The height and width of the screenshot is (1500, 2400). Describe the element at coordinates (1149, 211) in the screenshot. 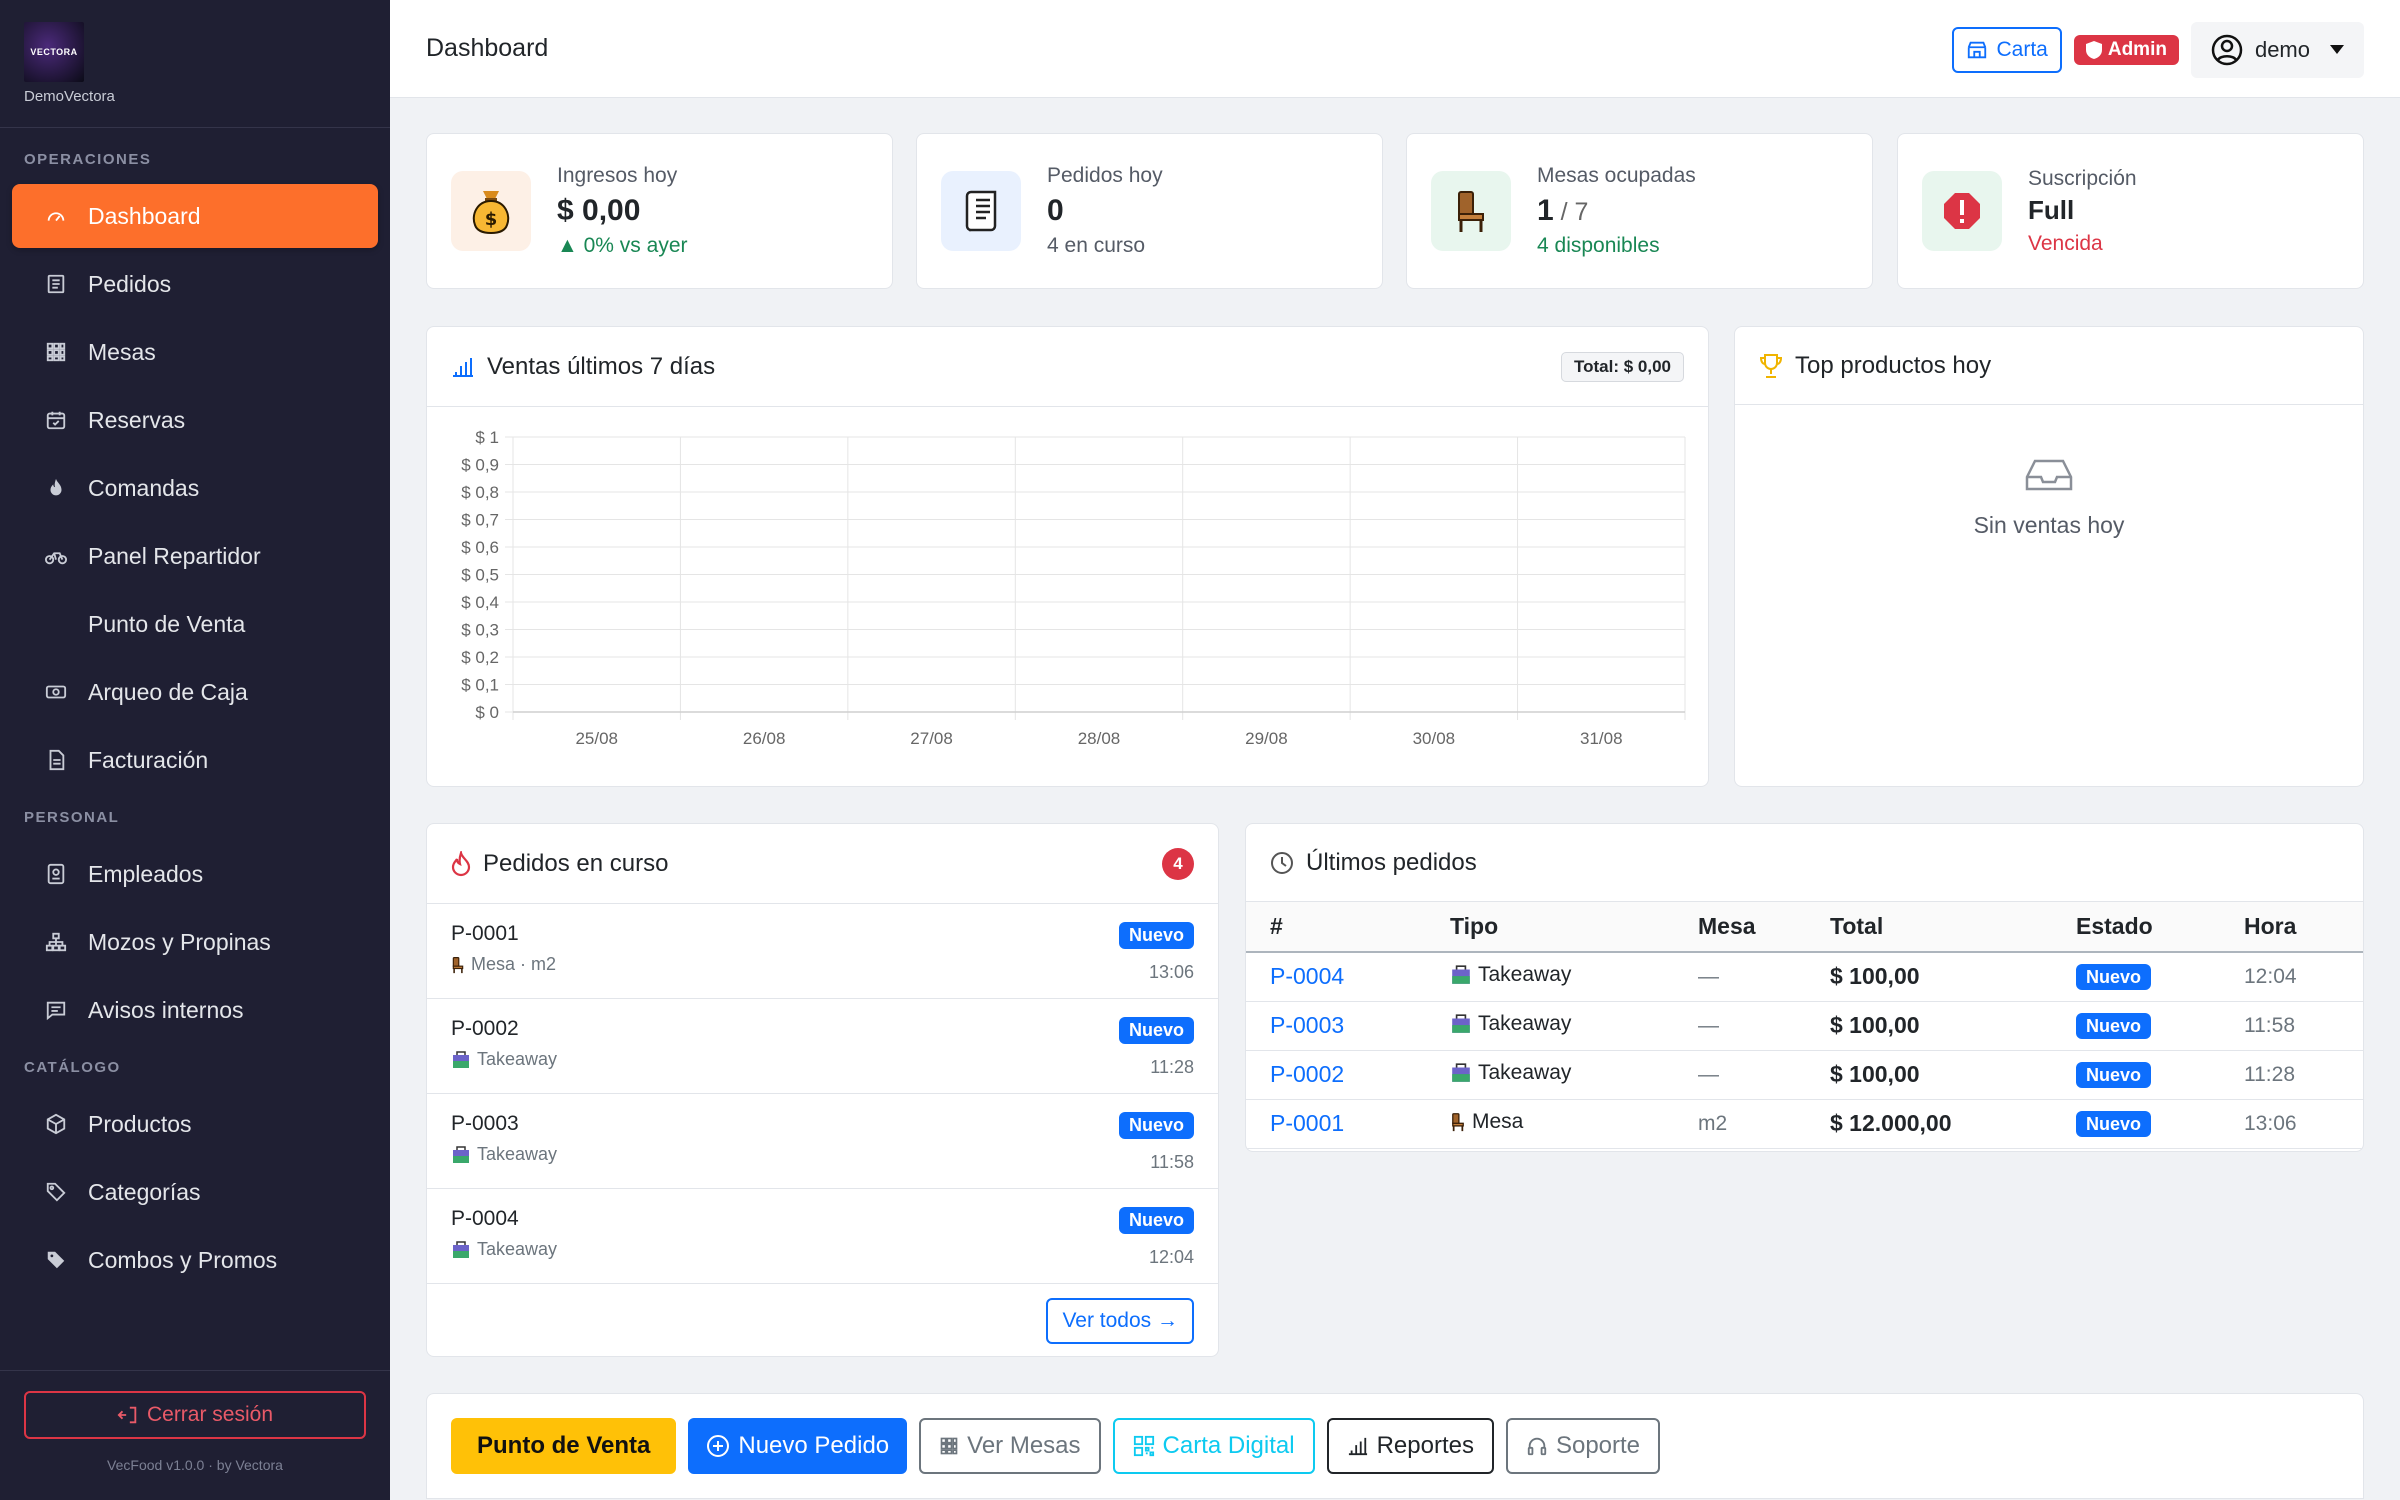

I see `stat-card-pedidos: Pedidos hoy 0 4 en curso` at that location.